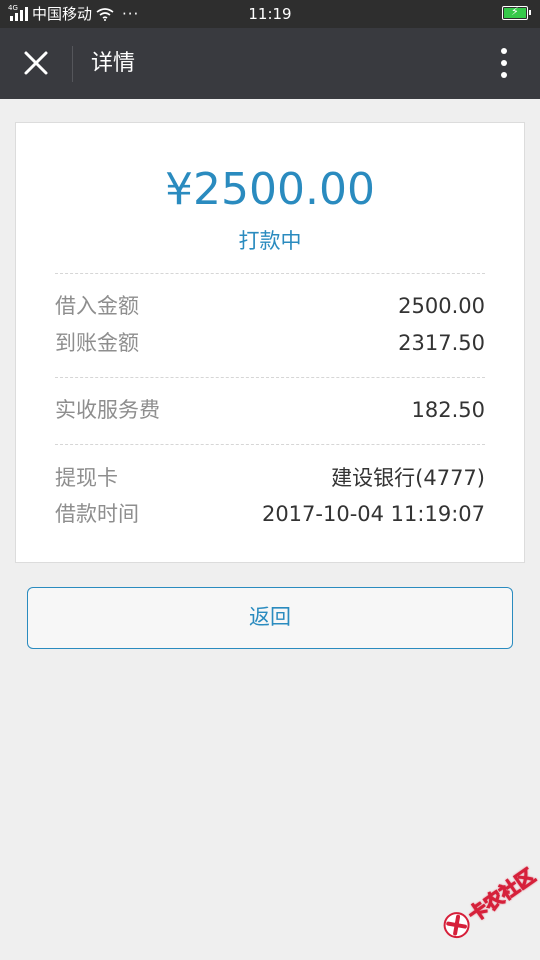 This screenshot has width=540, height=960. What do you see at coordinates (502, 895) in the screenshot?
I see `watermark-text: 卡农社区` at bounding box center [502, 895].